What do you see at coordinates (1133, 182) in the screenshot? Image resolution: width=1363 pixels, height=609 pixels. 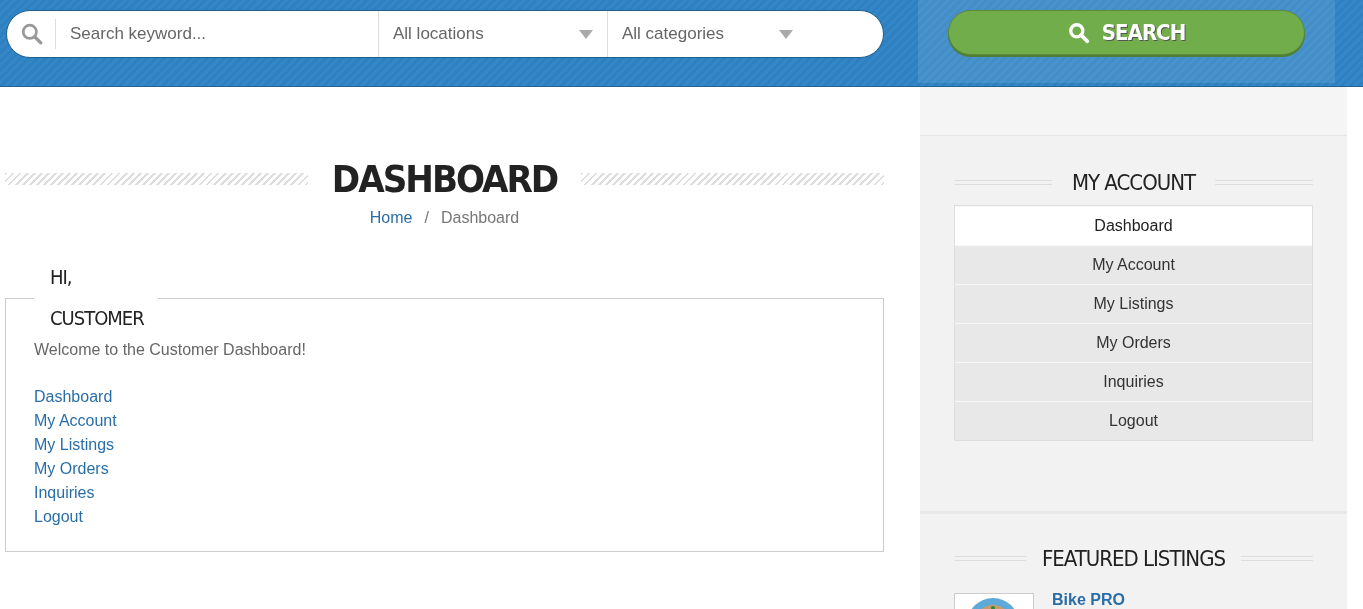 I see `sidebar-heading: MY ACCOUNT` at bounding box center [1133, 182].